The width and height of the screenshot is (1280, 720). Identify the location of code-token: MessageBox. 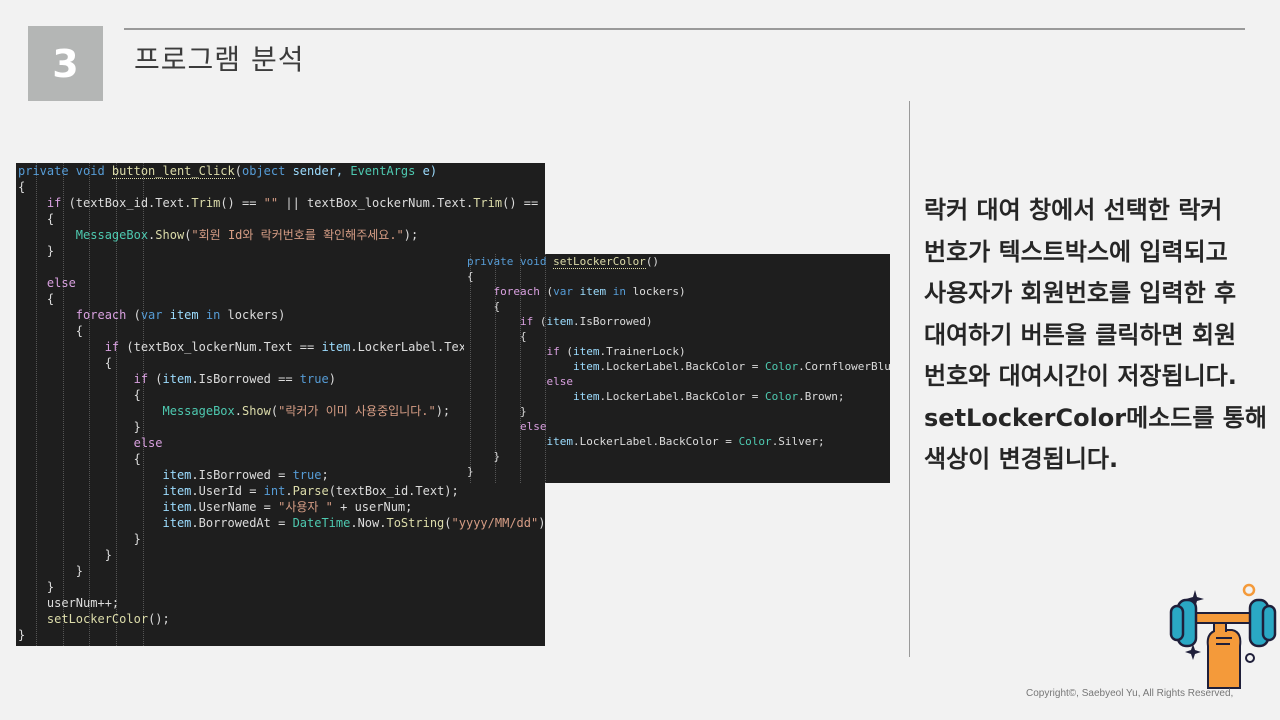
(198, 411).